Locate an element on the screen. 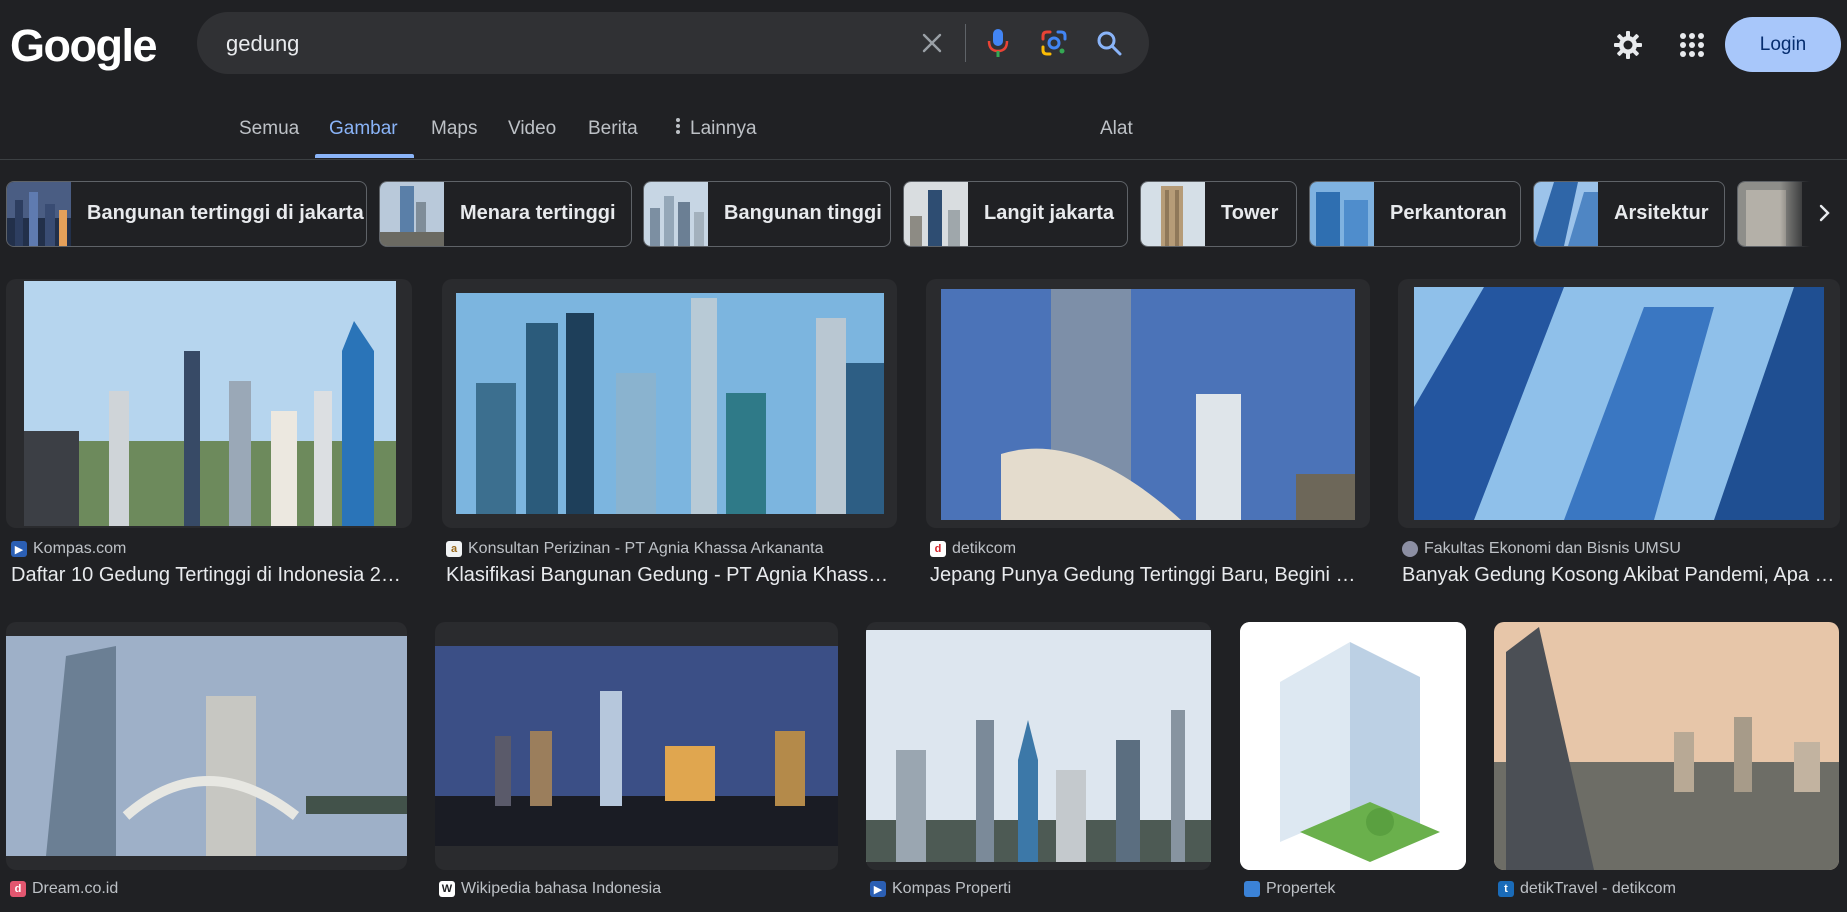  result-source: Fakultas Ekonomi dan Bisnis UMSU is located at coordinates (1541, 549).